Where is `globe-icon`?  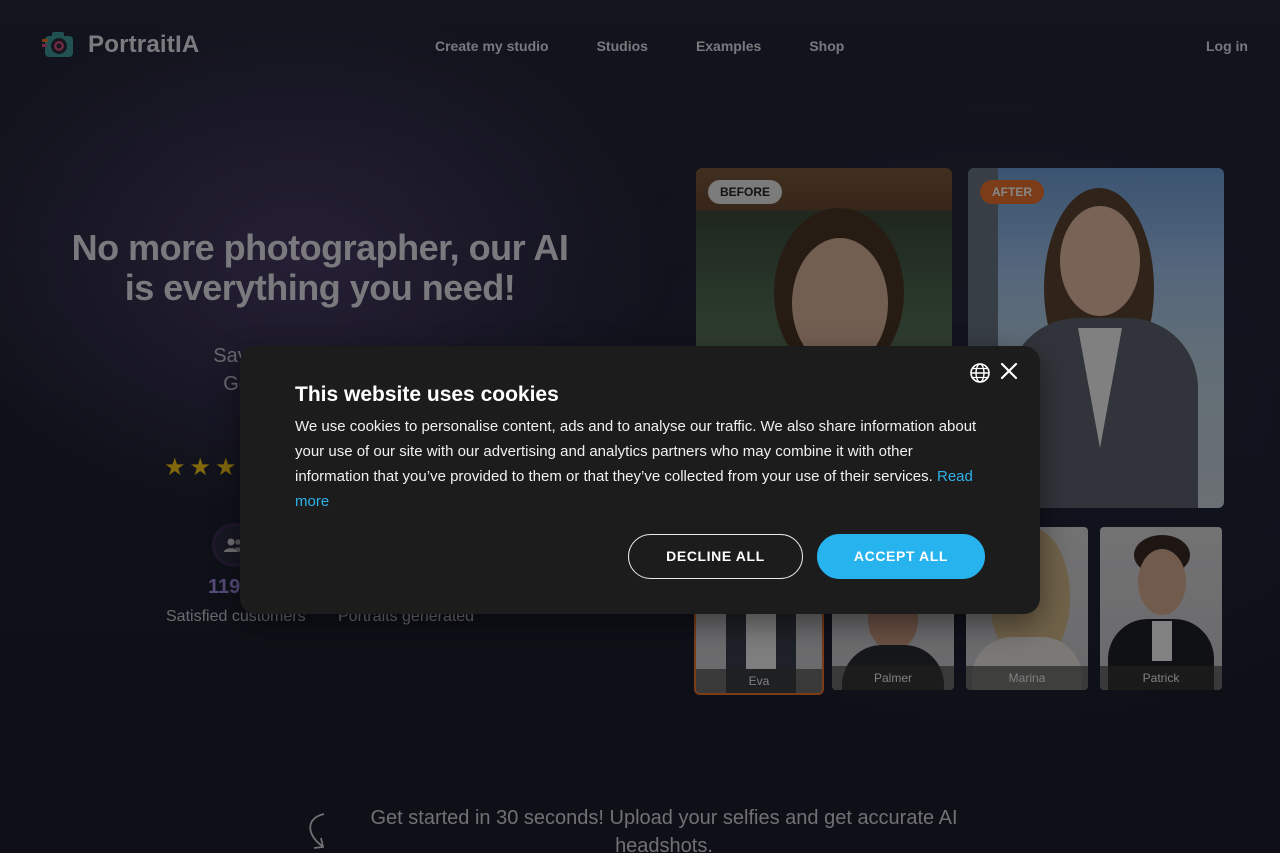
globe-icon is located at coordinates (980, 373).